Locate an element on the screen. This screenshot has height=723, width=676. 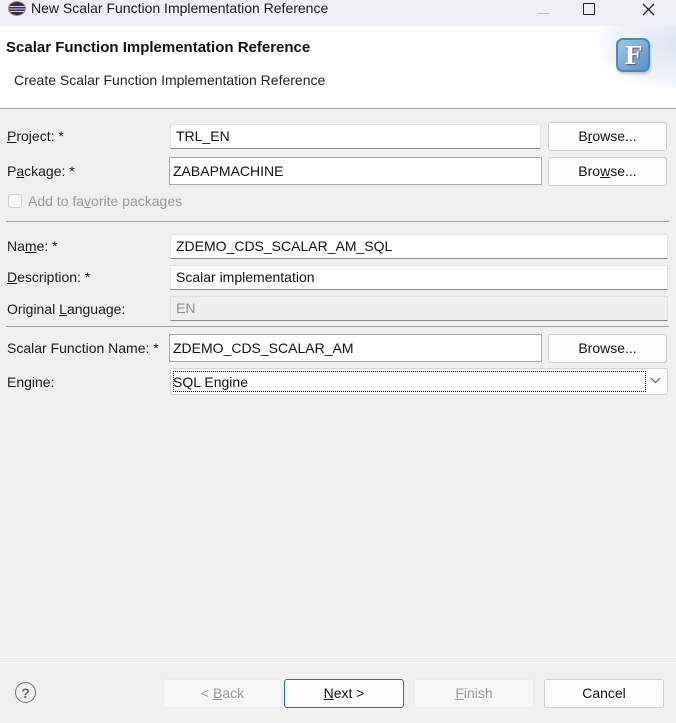
minimize-button is located at coordinates (543, 13).